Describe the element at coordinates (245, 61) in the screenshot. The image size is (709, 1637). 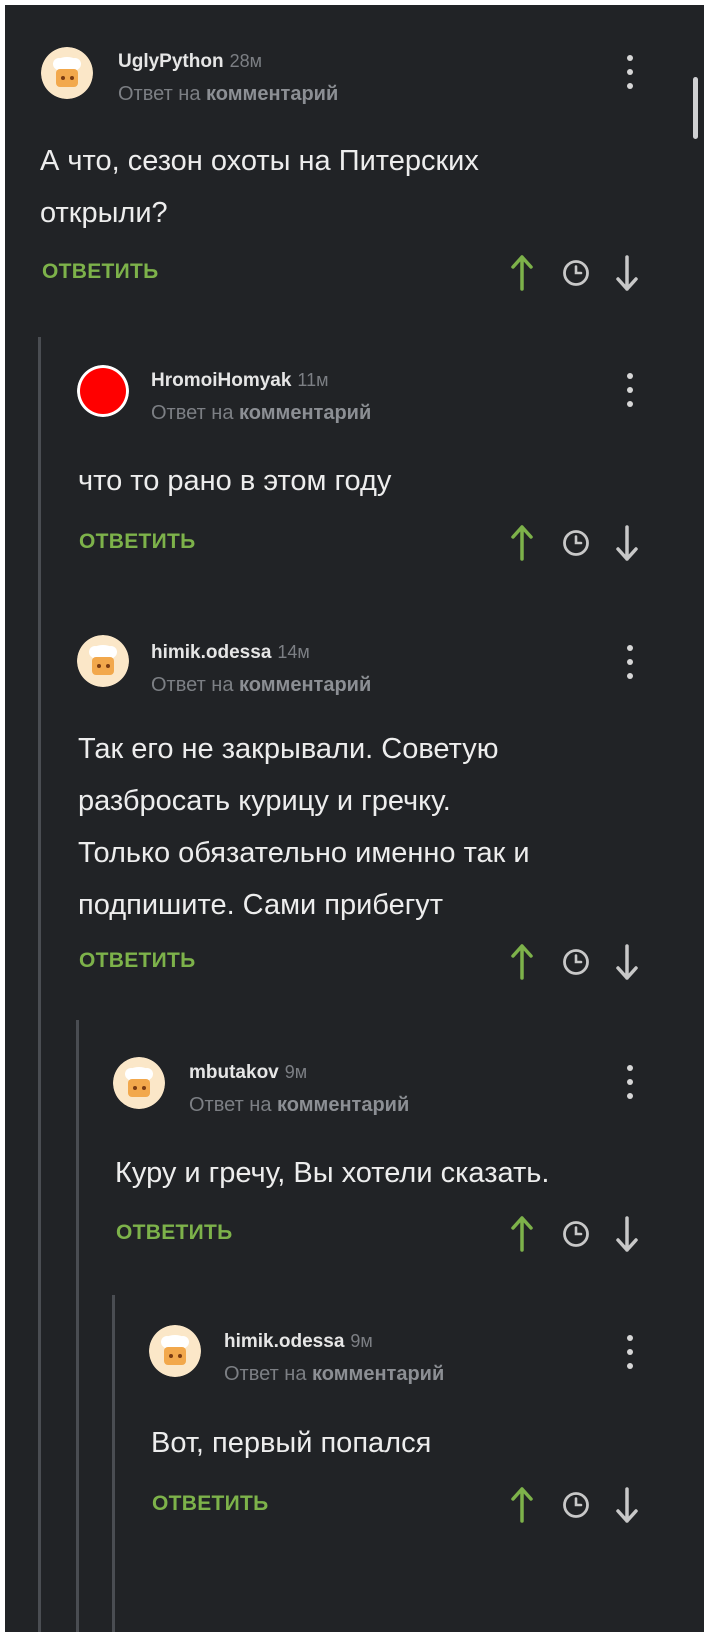
I see `comment-time: 28м` at that location.